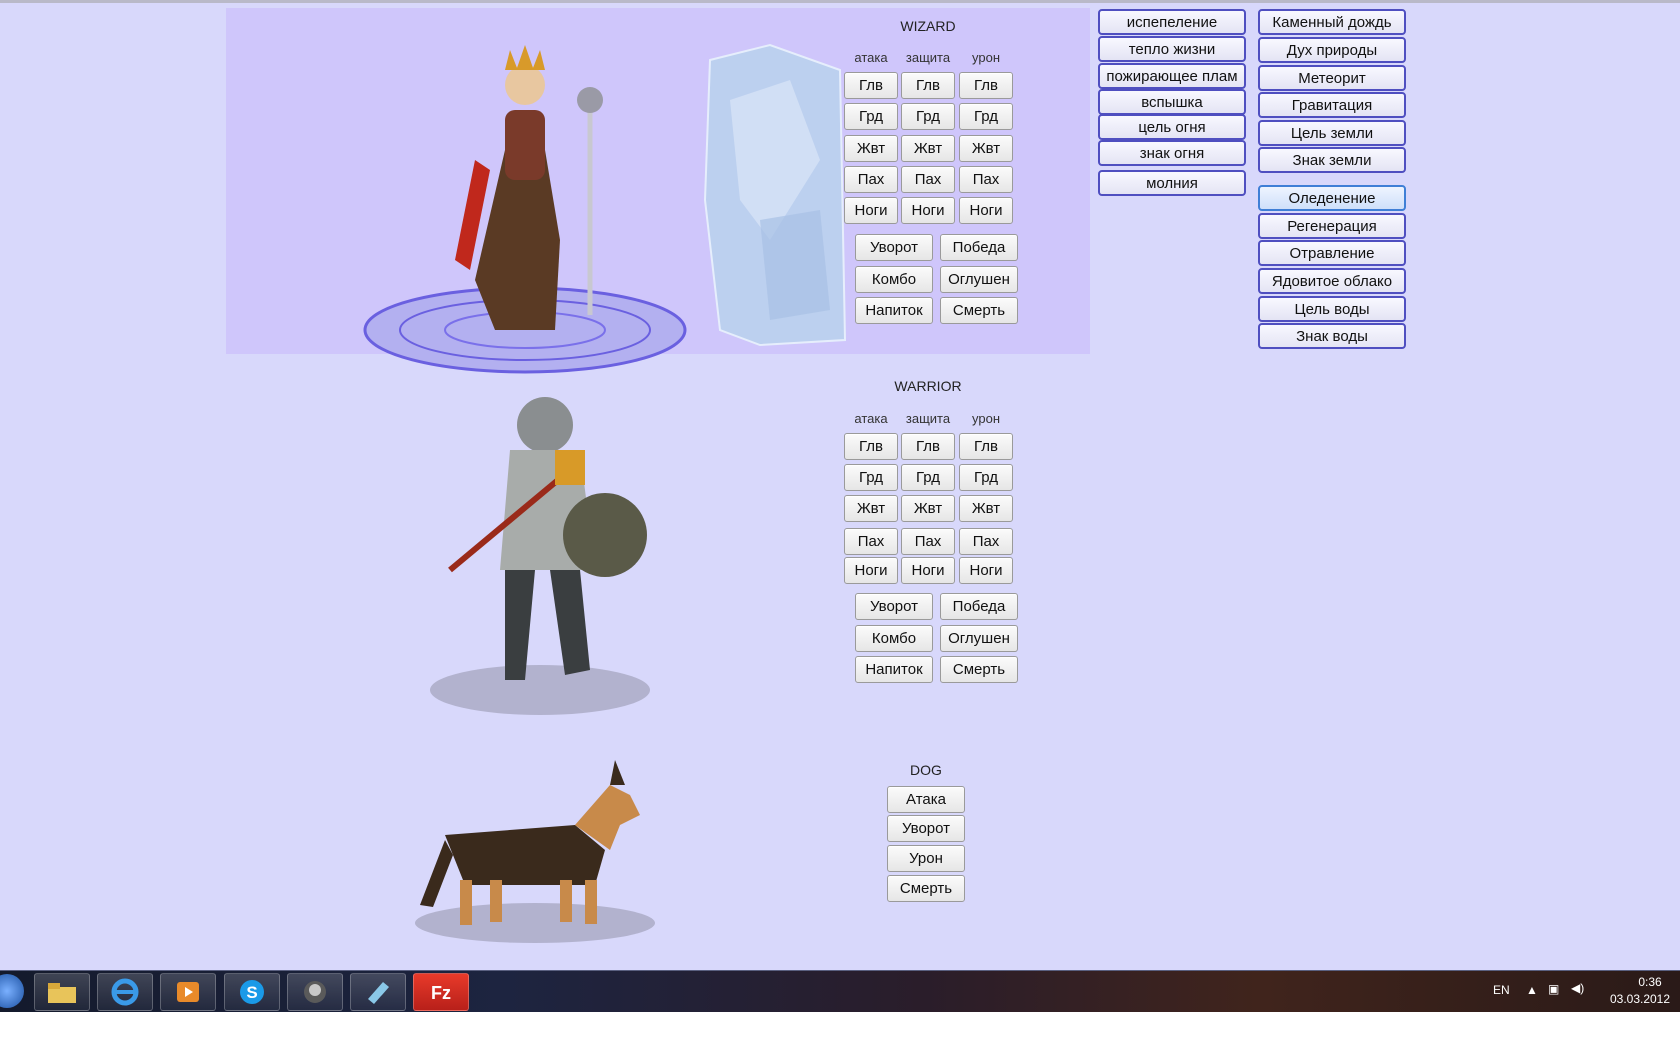 The width and height of the screenshot is (1680, 1050). What do you see at coordinates (928, 210) in the screenshot?
I see `wizard-defense-legs-button: Ноги` at bounding box center [928, 210].